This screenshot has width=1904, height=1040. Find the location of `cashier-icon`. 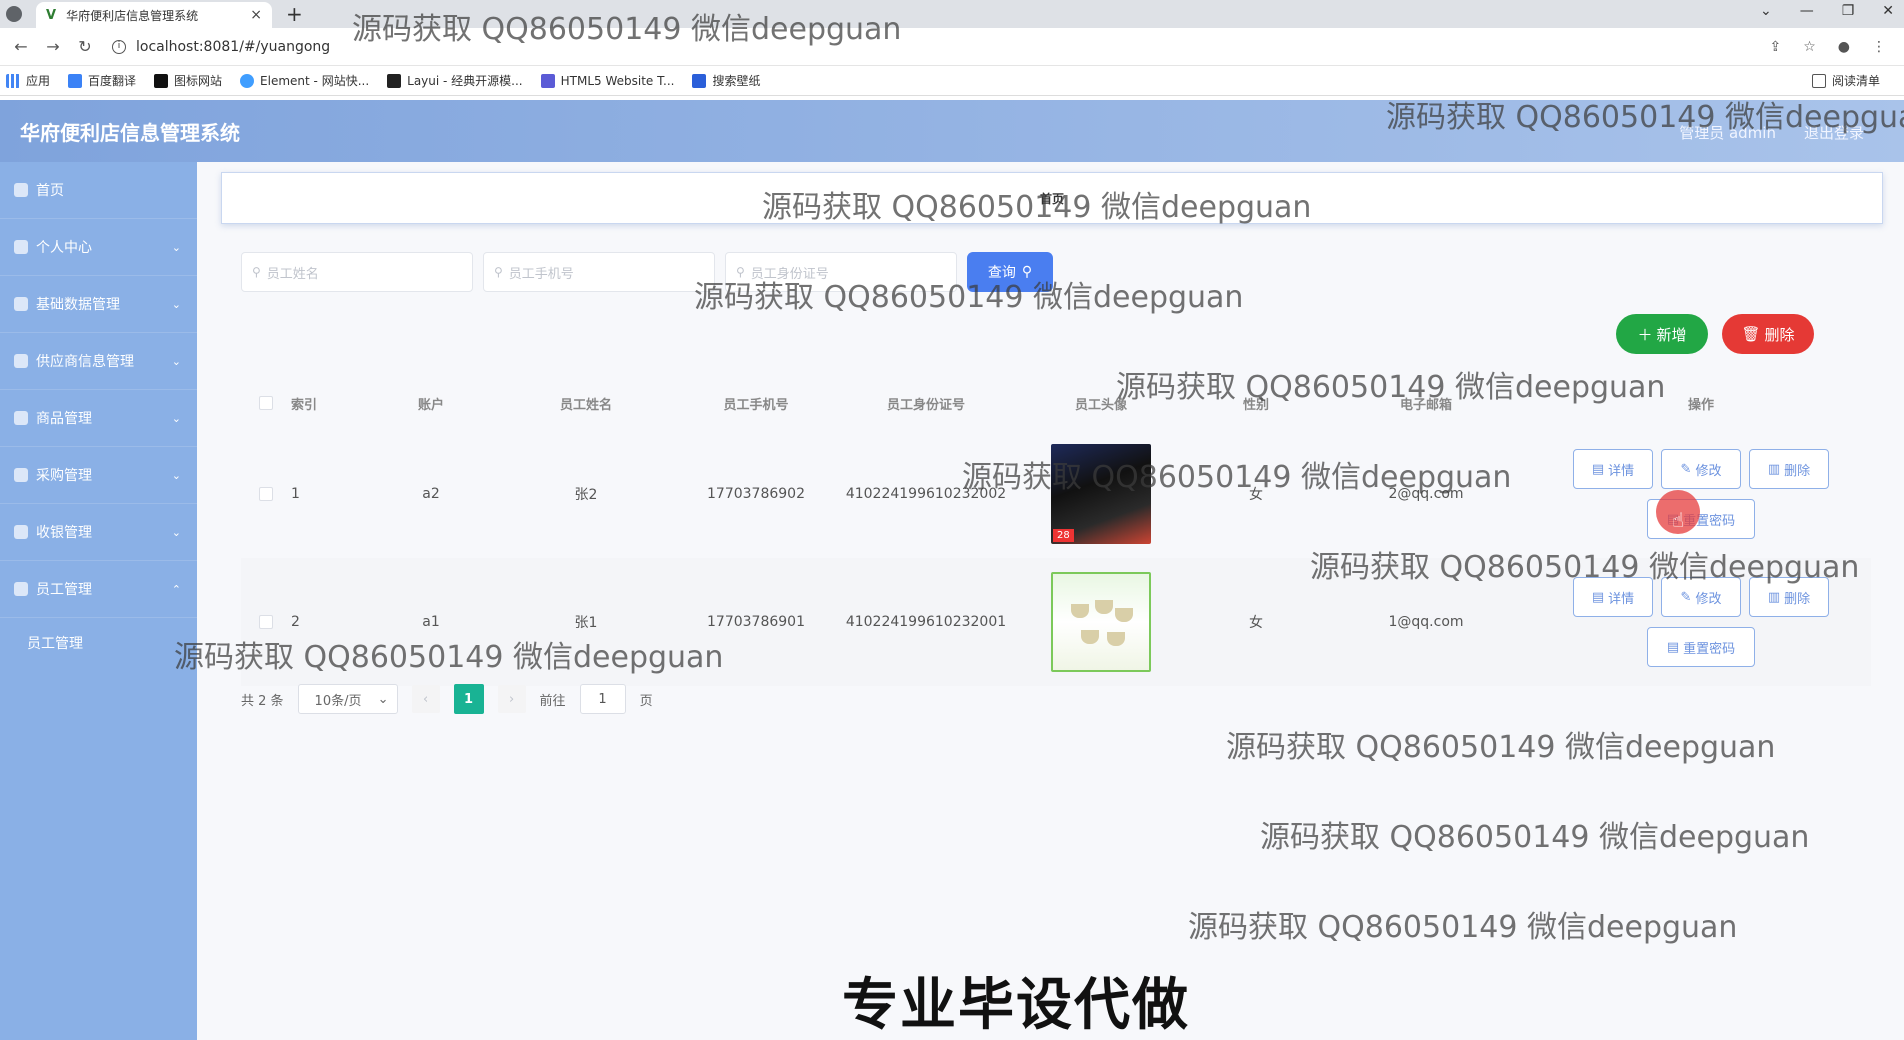

cashier-icon is located at coordinates (21, 532).